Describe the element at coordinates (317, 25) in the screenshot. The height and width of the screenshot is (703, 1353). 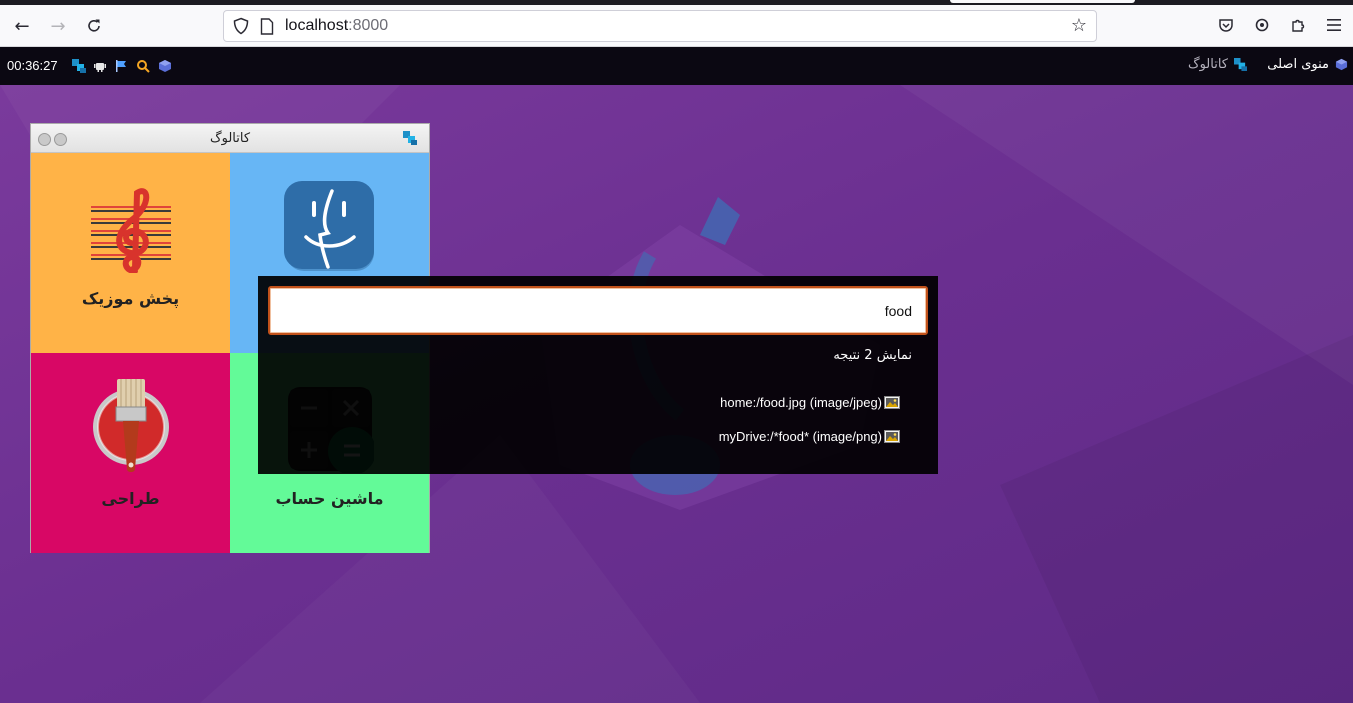
I see `url-host: localhost` at that location.